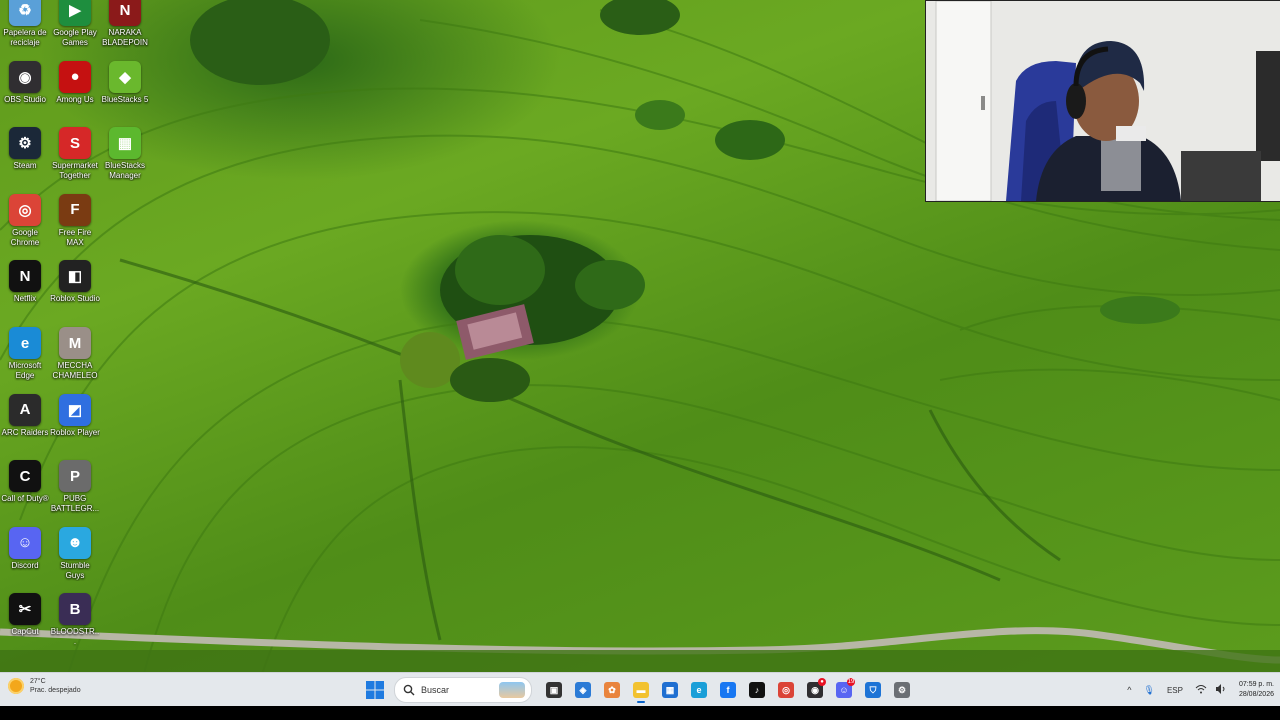  I want to click on desktop-icon: ◉ OBS Studio, so click(25, 82).